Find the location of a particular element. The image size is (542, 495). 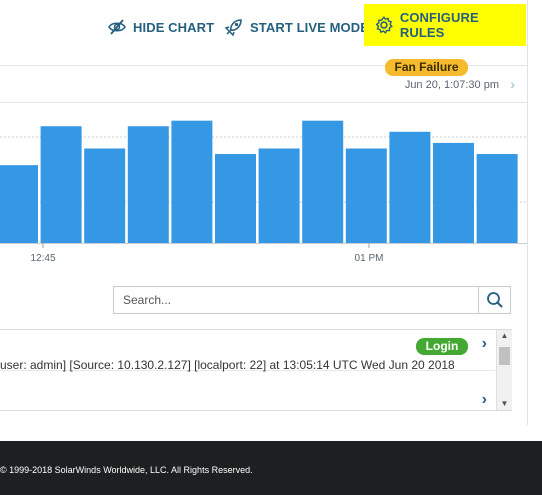

search-icon is located at coordinates (494, 300).